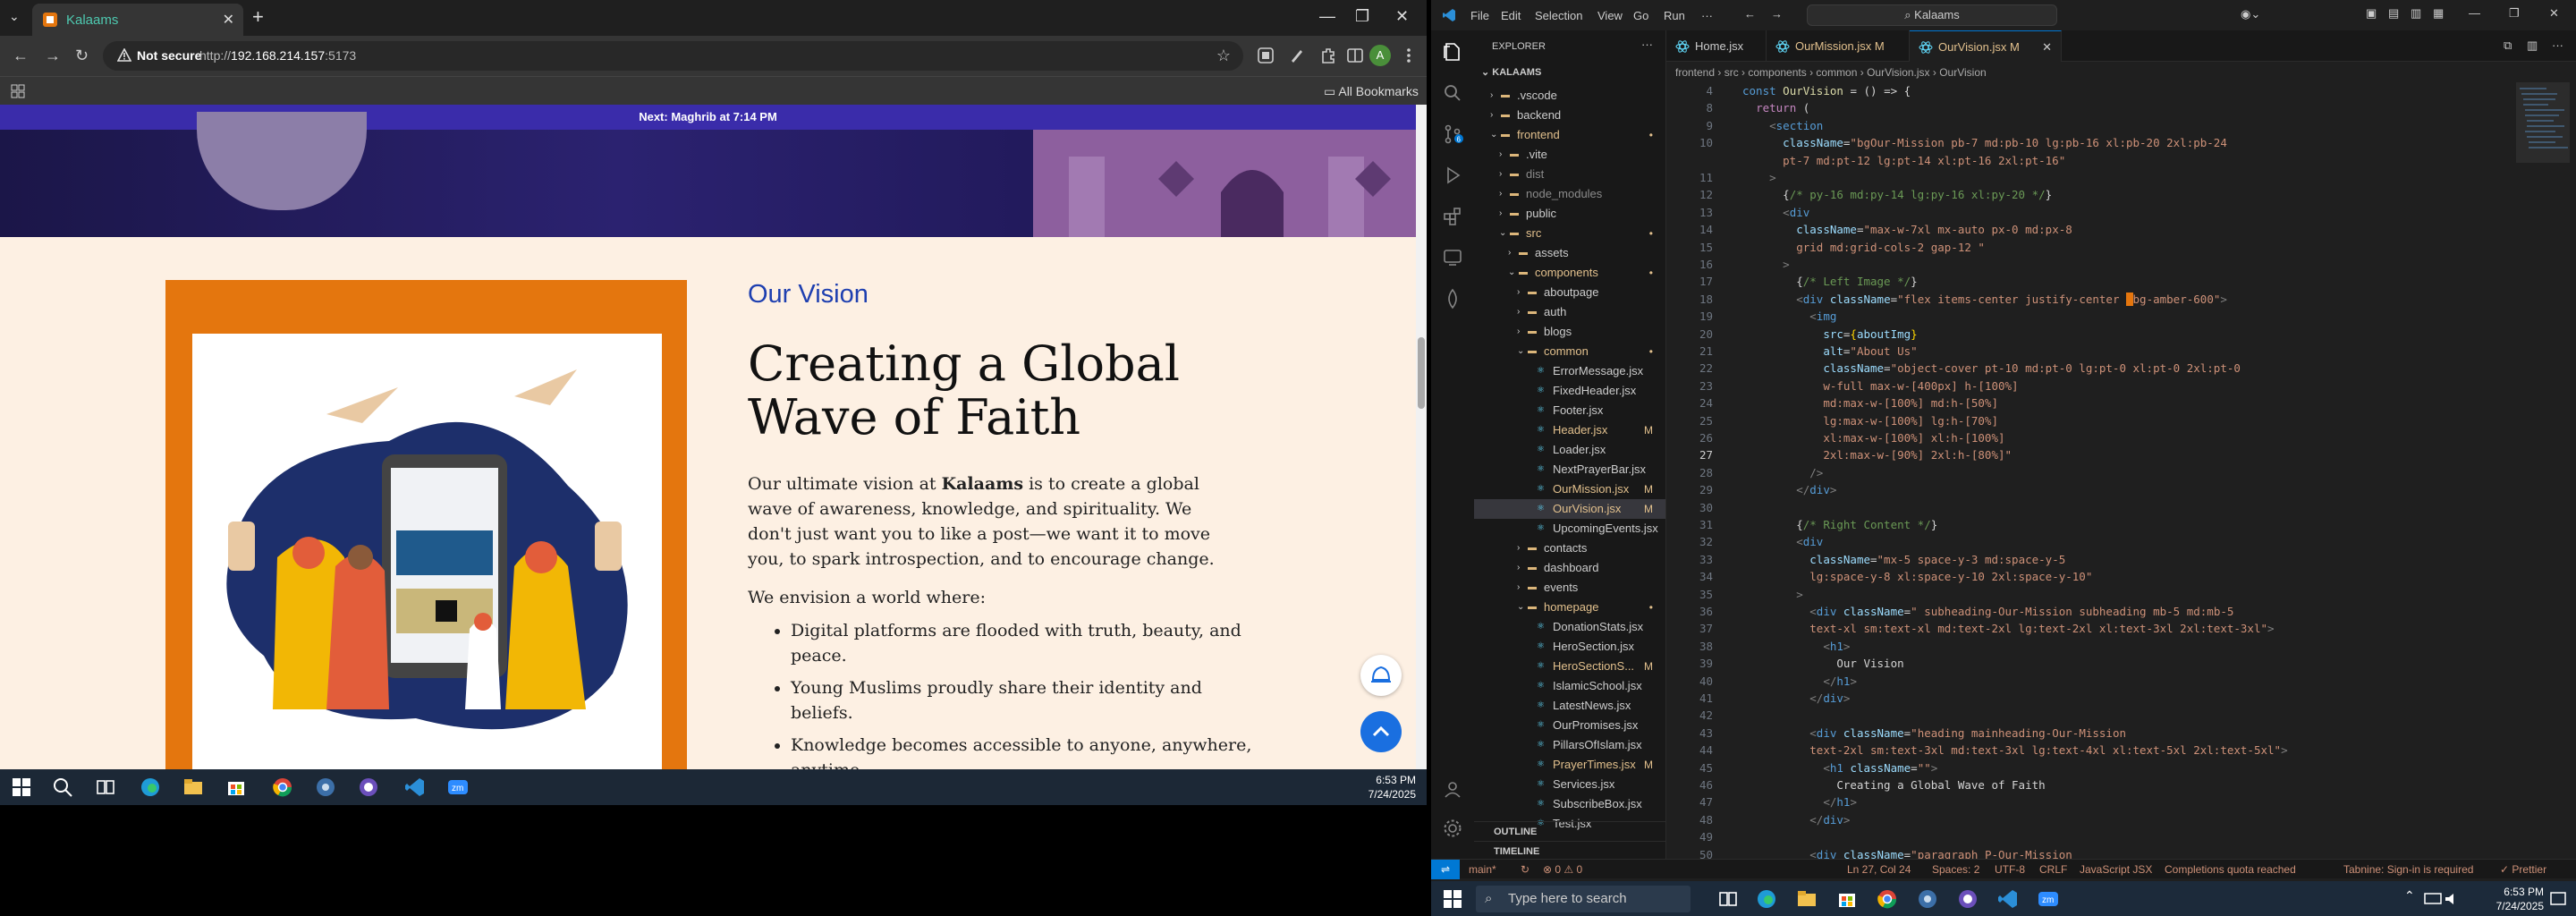  What do you see at coordinates (2086, 594) in the screenshot?
I see `code-line: 35 >` at bounding box center [2086, 594].